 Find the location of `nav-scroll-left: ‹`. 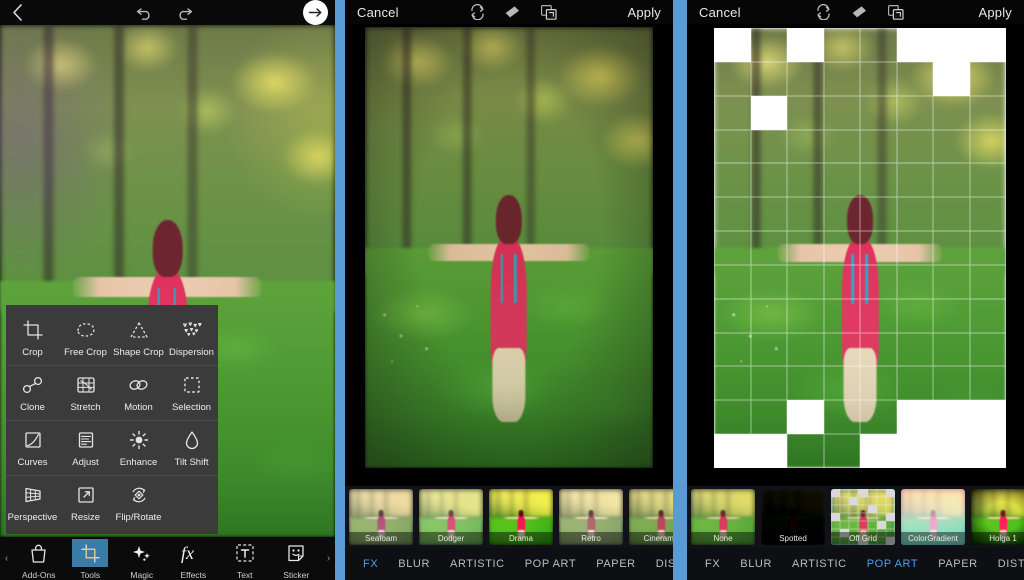

nav-scroll-left: ‹ is located at coordinates (6, 558).